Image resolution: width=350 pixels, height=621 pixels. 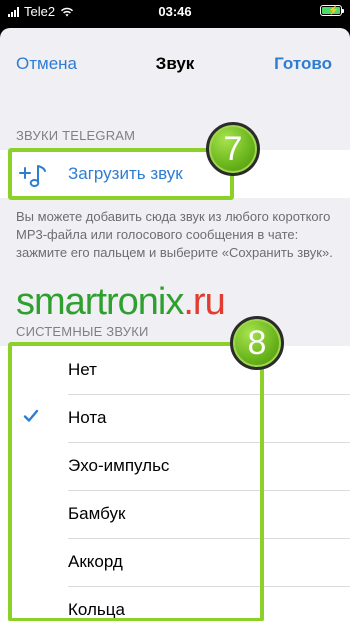 I want to click on telegram-sounds-header: ЗВУКИ TELEGRAM, so click(x=76, y=135).